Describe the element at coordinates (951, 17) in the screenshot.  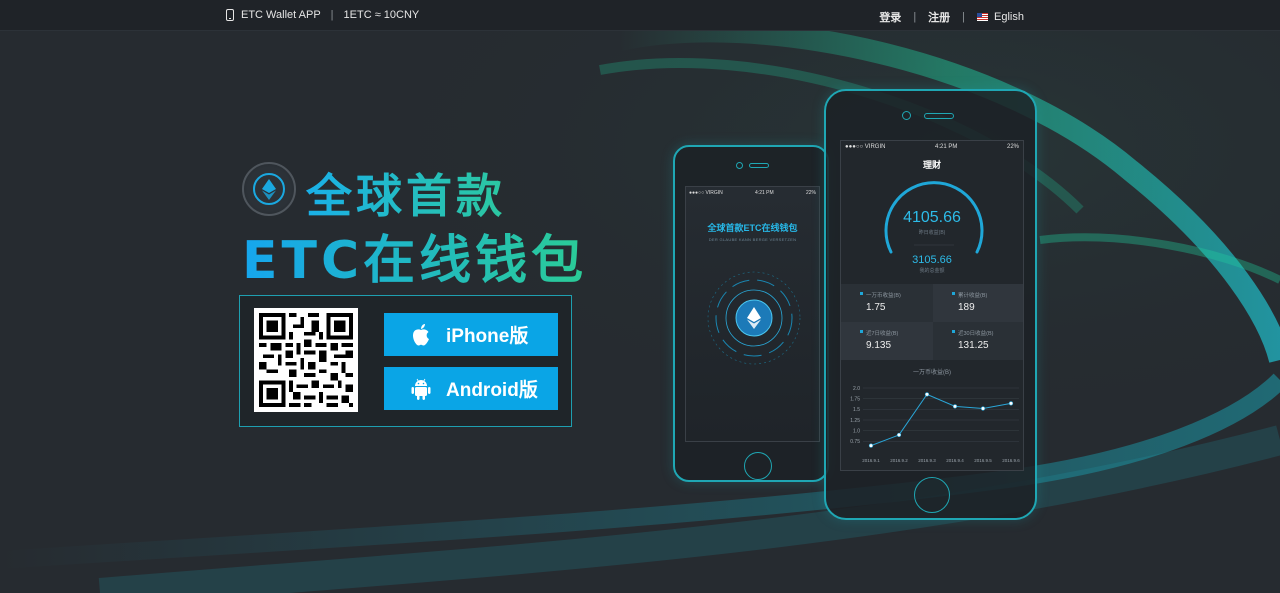
I see `top-bar-right: 登录 | 注册 | Eglish` at that location.